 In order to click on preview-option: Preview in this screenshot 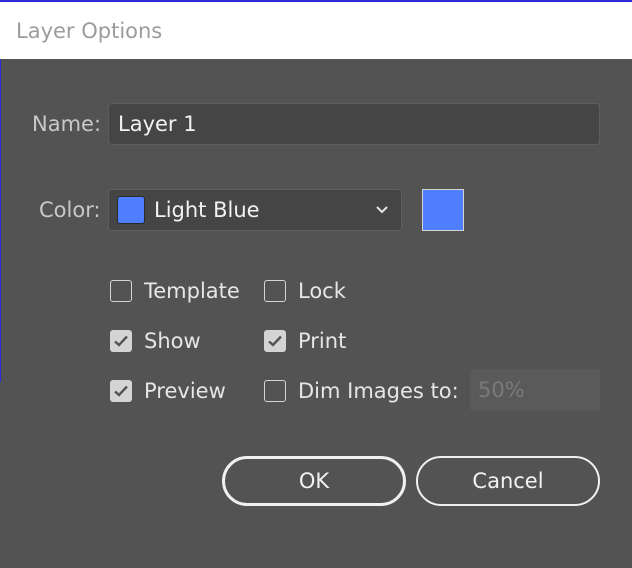, I will do `click(168, 391)`.